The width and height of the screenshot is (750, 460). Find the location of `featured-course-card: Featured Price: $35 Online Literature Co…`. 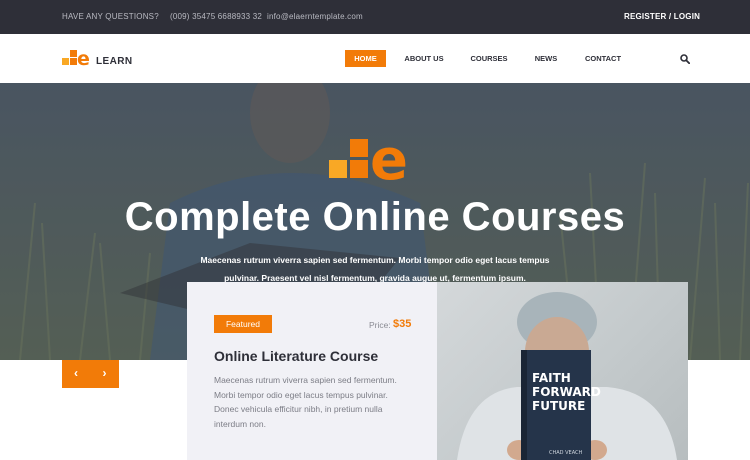

featured-course-card: Featured Price: $35 Online Literature Co… is located at coordinates (312, 371).